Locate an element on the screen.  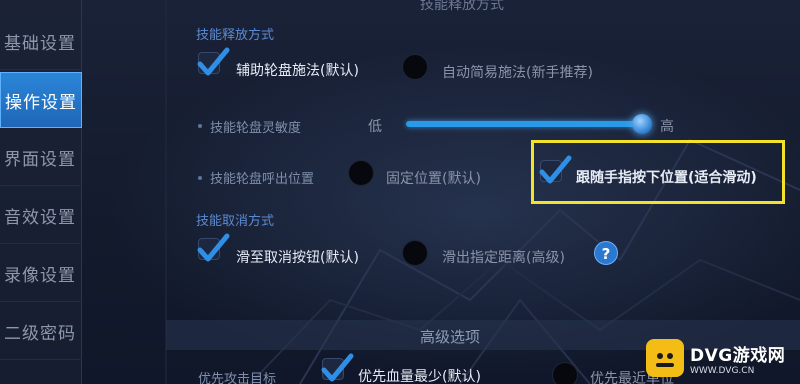
watermark-face-icon is located at coordinates (665, 358).